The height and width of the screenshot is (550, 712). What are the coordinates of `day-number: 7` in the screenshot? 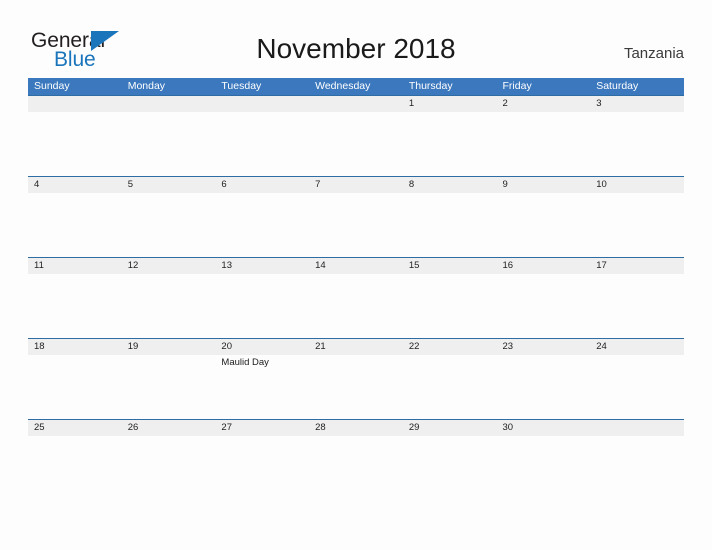 It's located at (356, 185).